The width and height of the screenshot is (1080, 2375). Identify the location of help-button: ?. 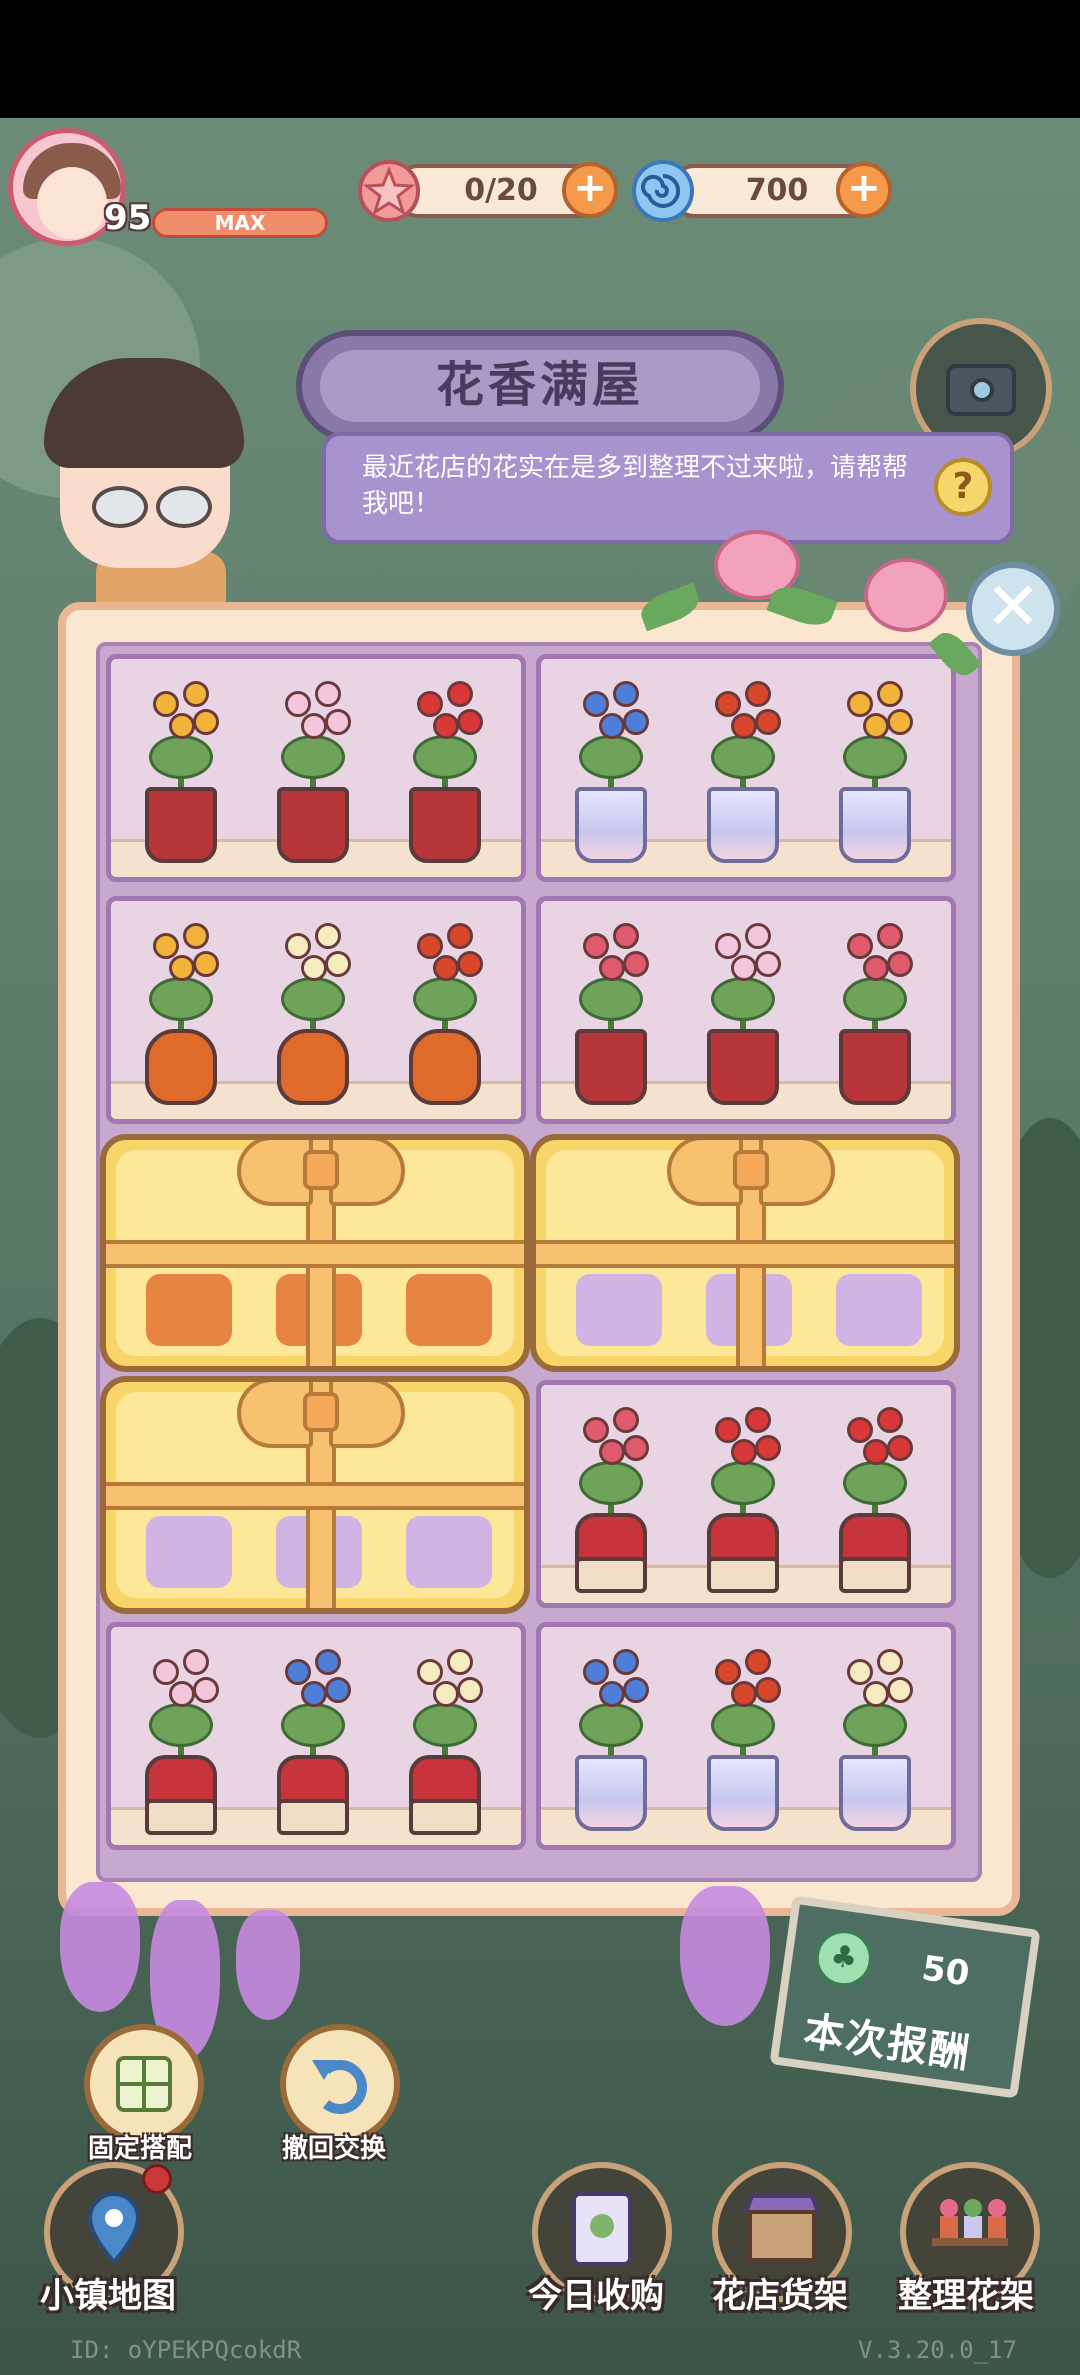
(963, 487).